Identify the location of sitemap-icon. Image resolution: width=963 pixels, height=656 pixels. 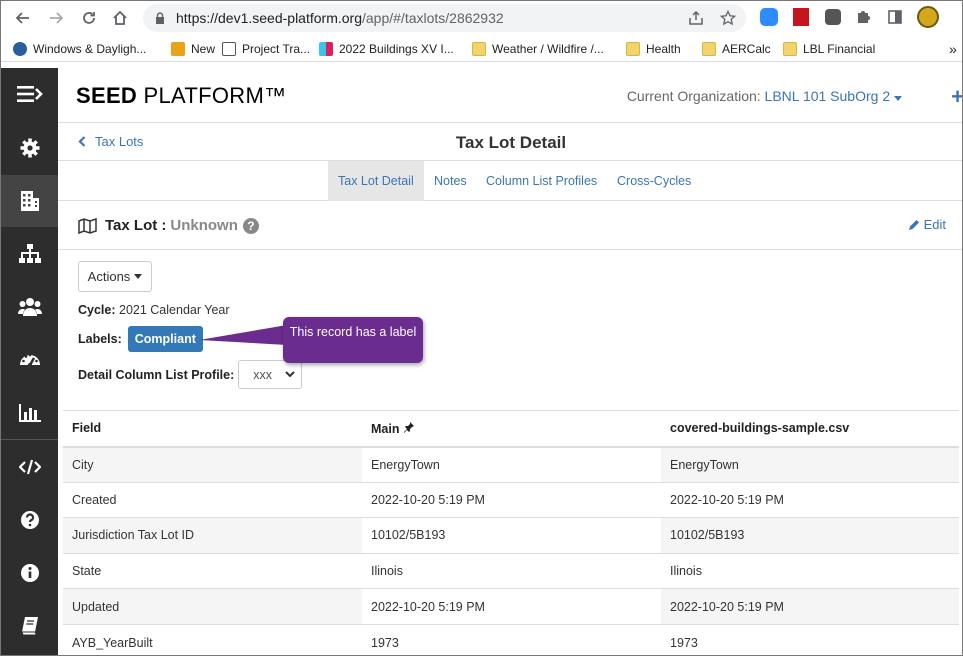
(29, 254).